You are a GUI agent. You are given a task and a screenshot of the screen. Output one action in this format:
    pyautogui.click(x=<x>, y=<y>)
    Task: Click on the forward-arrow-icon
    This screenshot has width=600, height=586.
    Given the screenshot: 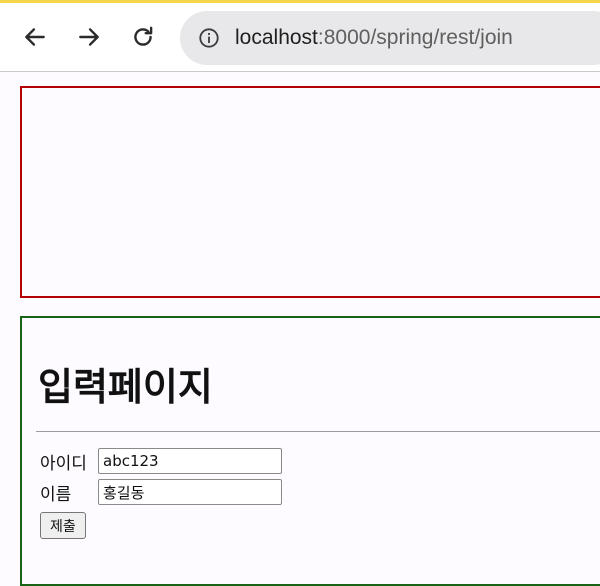 What is the action you would take?
    pyautogui.click(x=89, y=37)
    